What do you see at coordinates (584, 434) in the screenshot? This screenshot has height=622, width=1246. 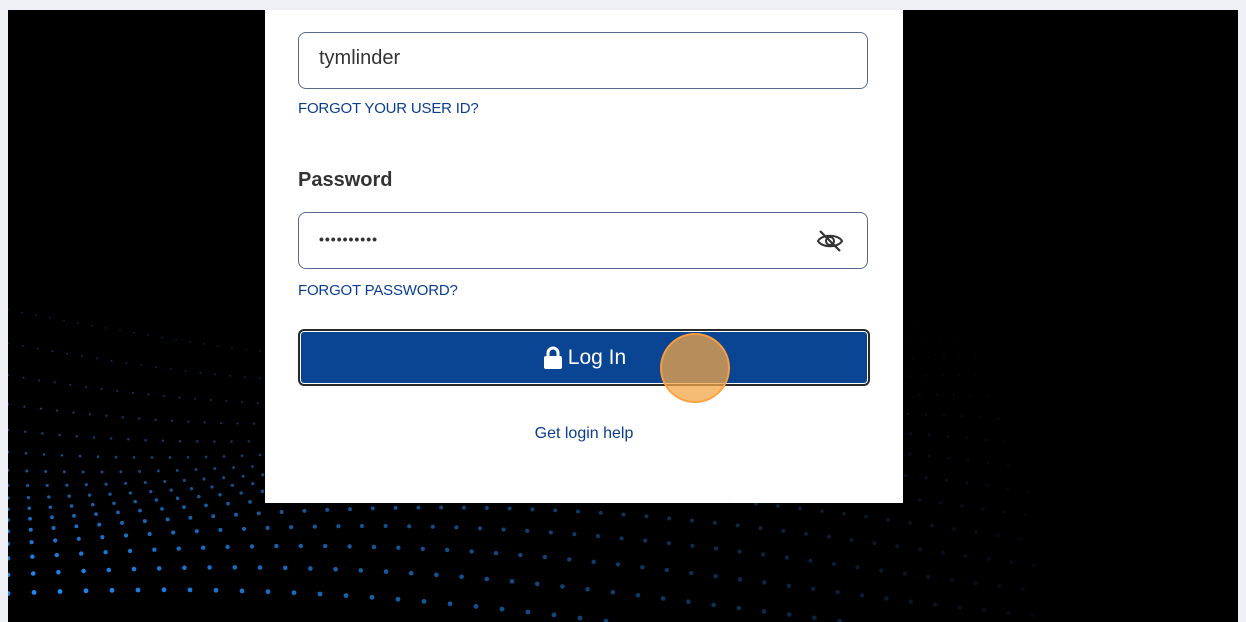 I see `get-login-help-link: Get login help` at bounding box center [584, 434].